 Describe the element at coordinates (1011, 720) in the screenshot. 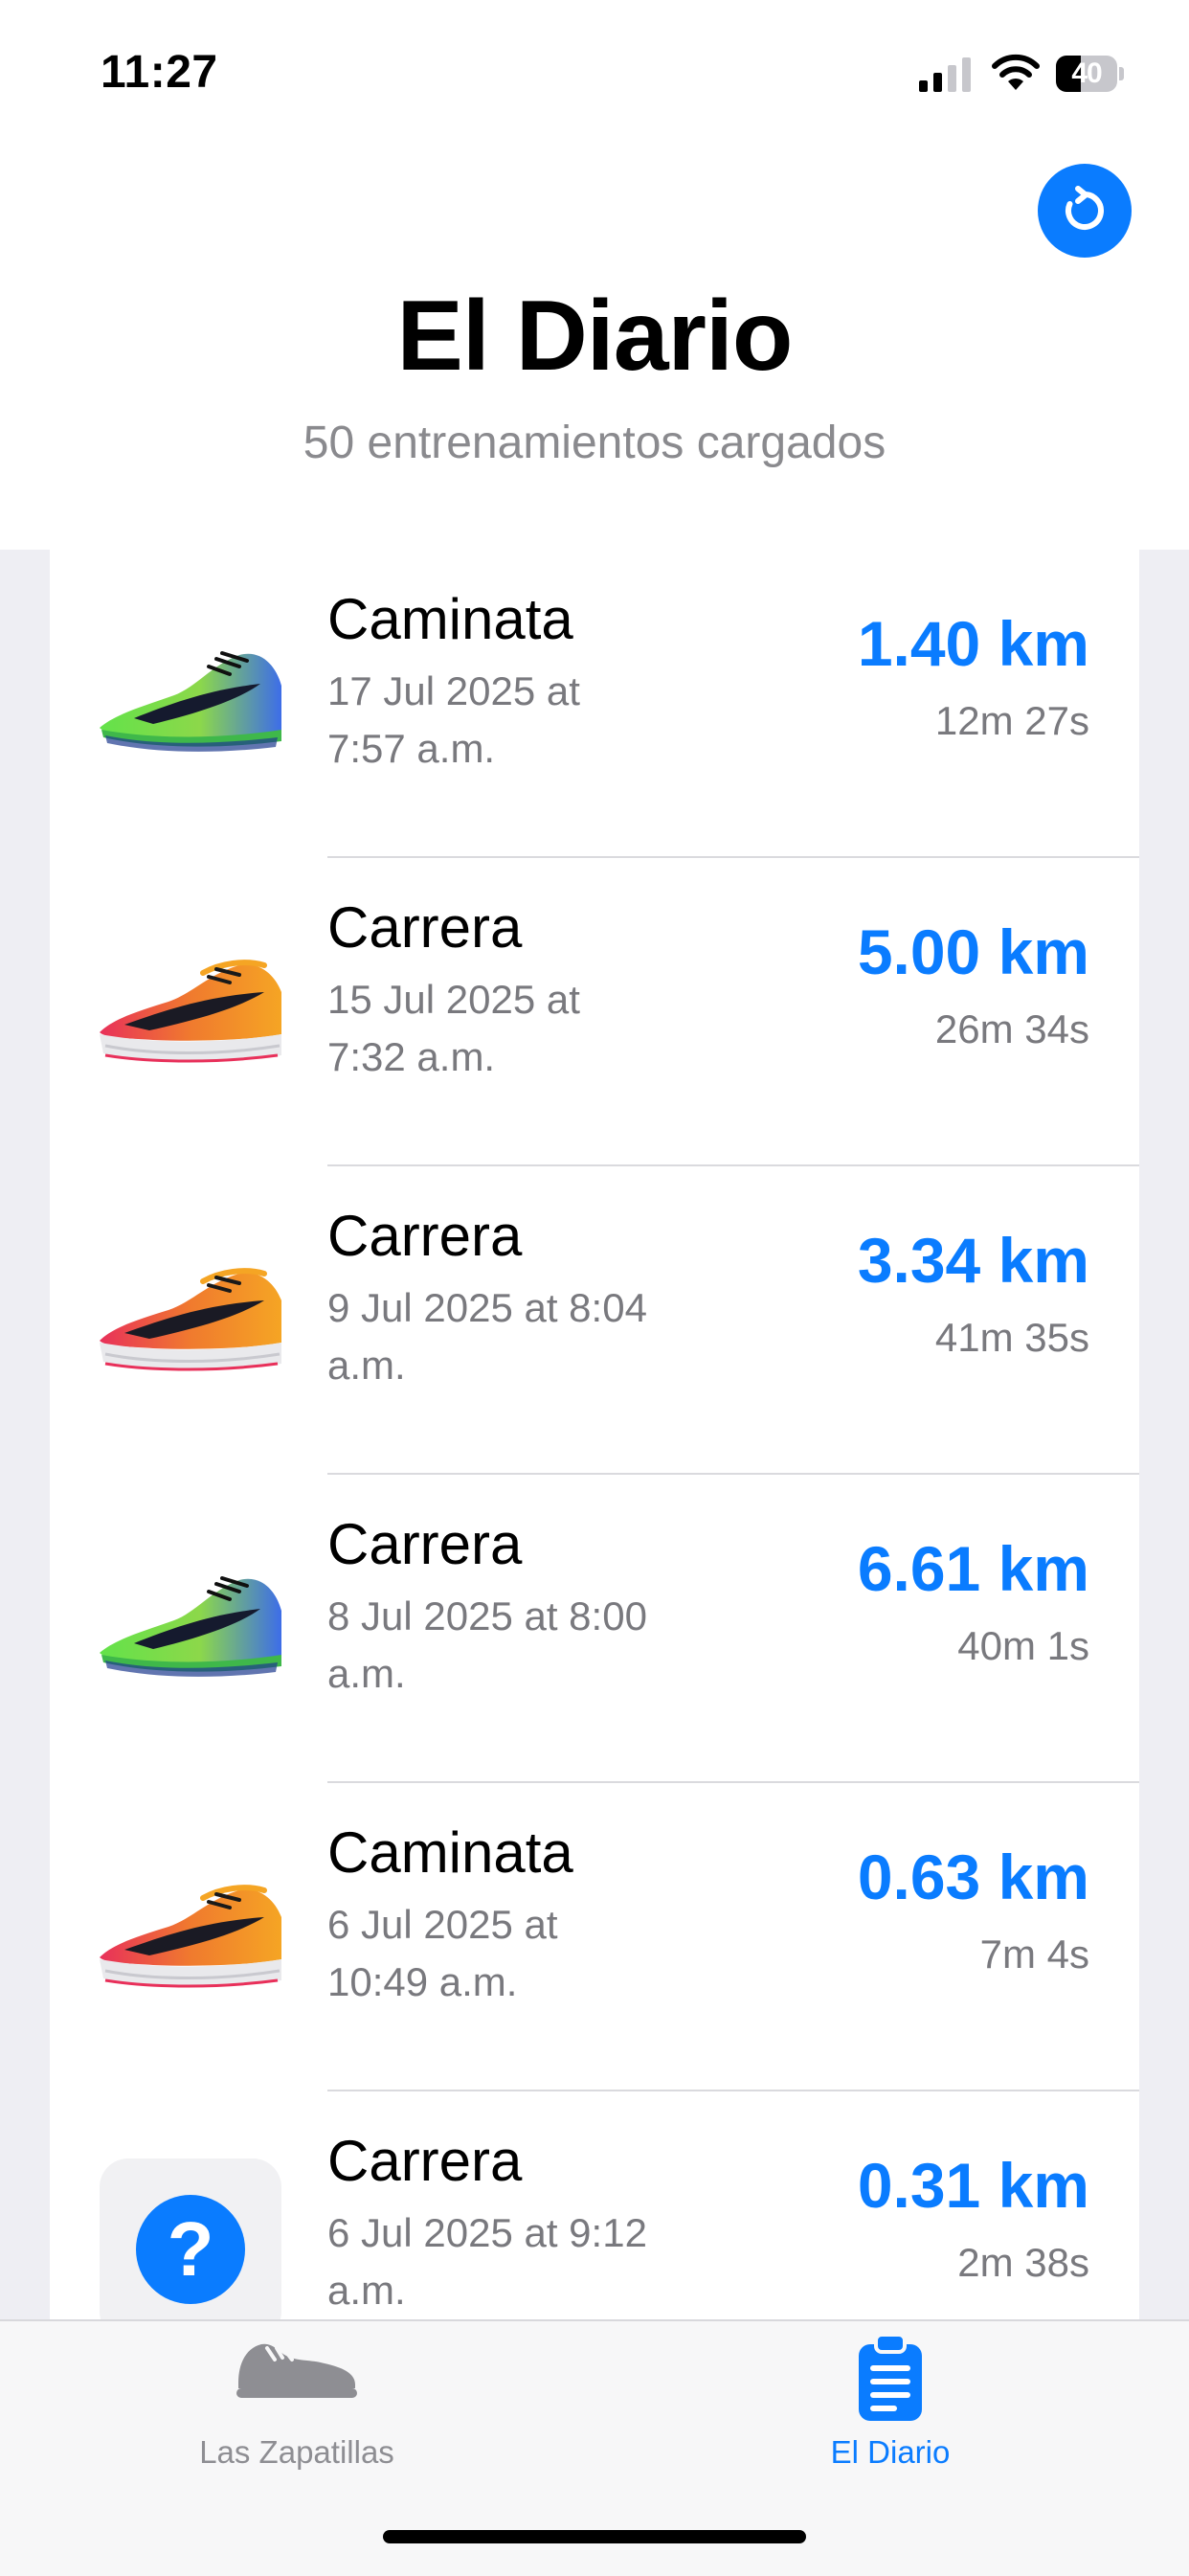

I see `workout-duration: 12m 27s` at that location.